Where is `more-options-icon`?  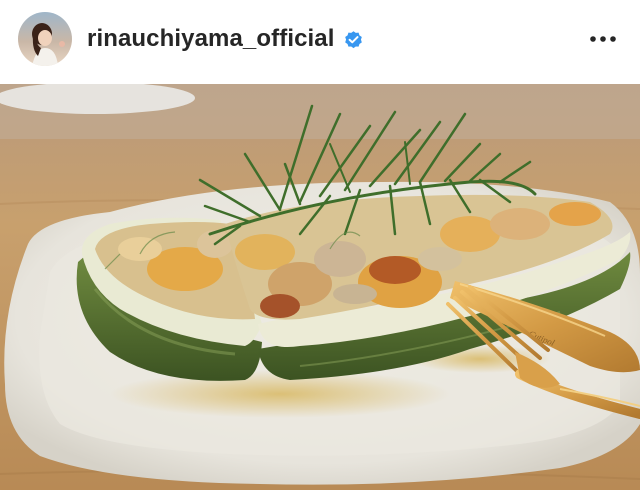
more-options-icon is located at coordinates (603, 39).